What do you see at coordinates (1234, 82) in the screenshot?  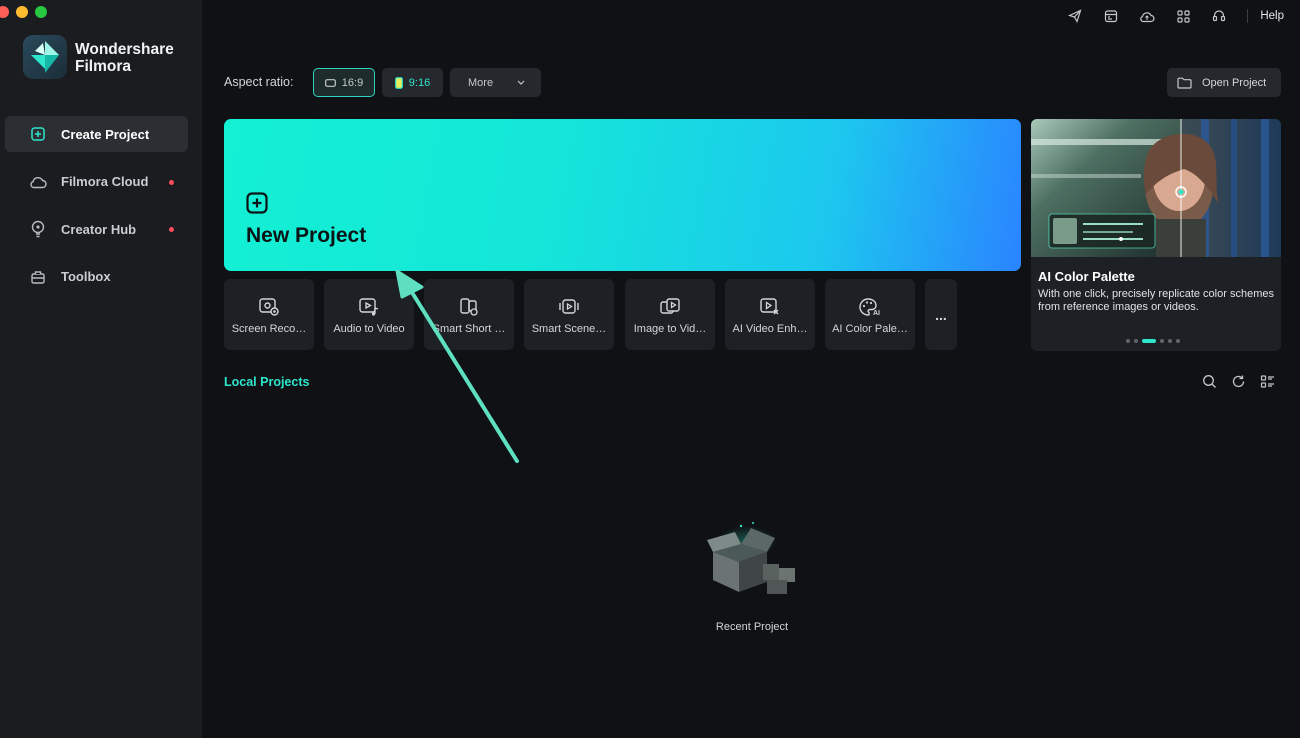 I see `open-project-label: Open Project` at bounding box center [1234, 82].